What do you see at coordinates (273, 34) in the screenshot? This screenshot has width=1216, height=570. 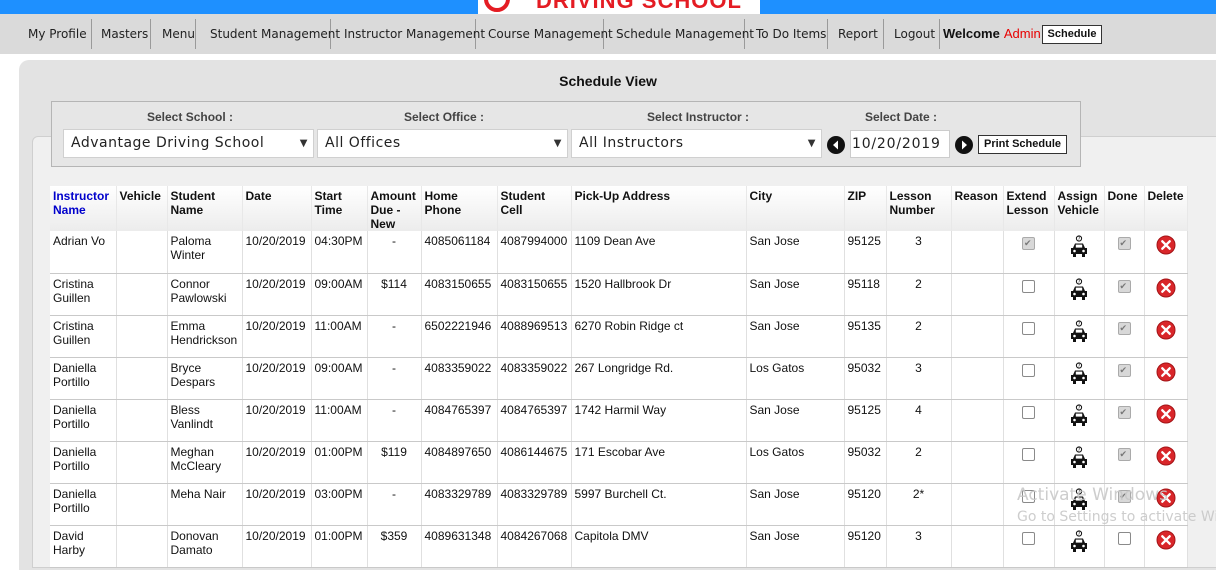 I see `nav-student-management: Student Management` at bounding box center [273, 34].